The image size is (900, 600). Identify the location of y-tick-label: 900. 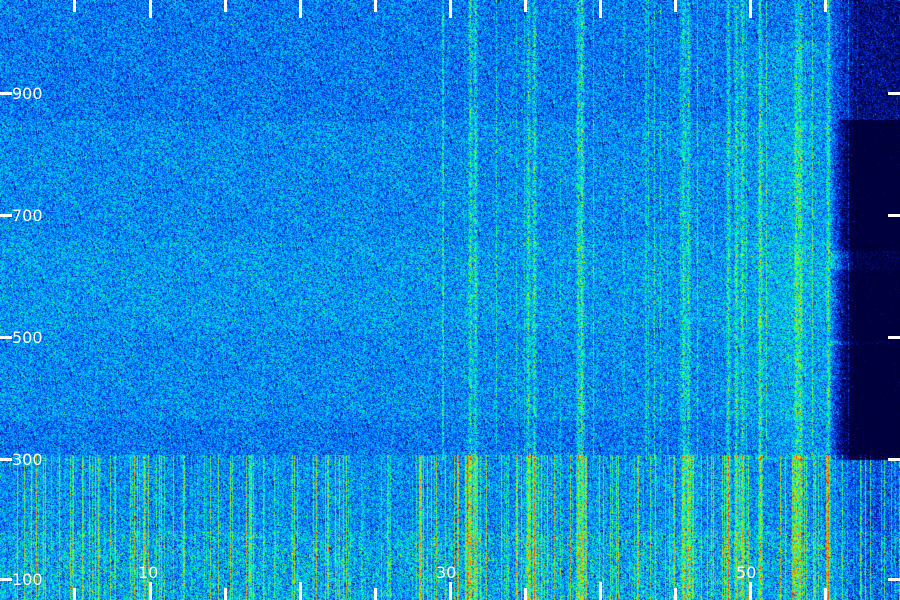
(27, 93).